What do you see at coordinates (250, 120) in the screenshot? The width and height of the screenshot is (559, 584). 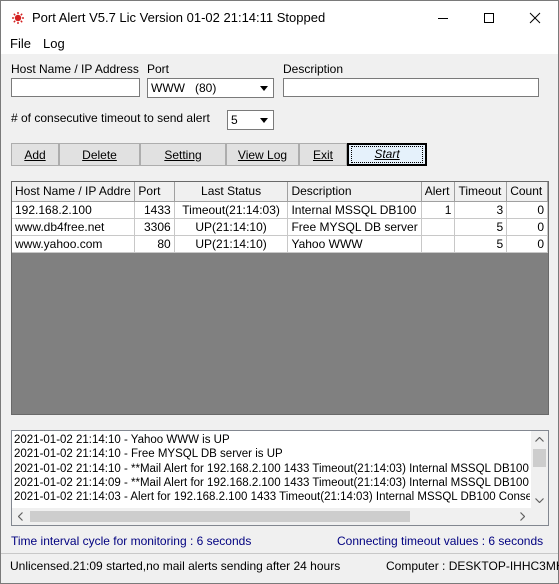 I see `timeout-count-select: 5` at bounding box center [250, 120].